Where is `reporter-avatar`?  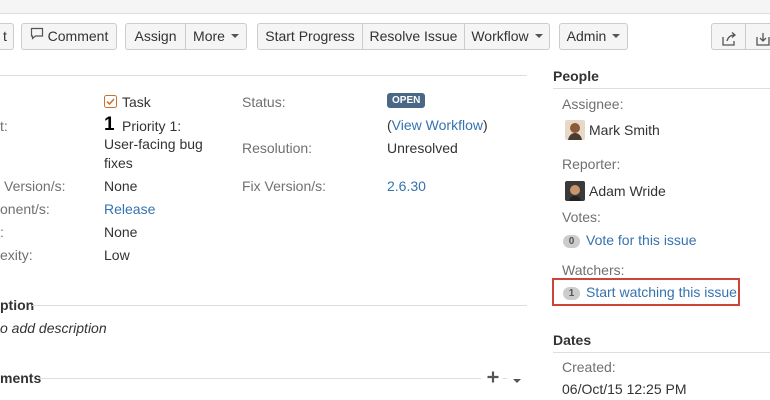 reporter-avatar is located at coordinates (575, 191).